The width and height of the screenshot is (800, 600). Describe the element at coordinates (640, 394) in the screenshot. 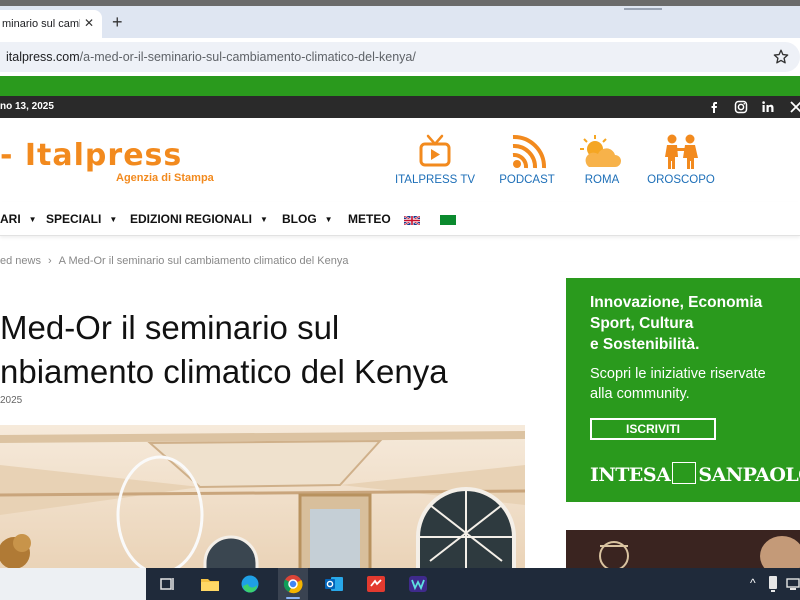

I see `ad-body-line: alla community.` at that location.